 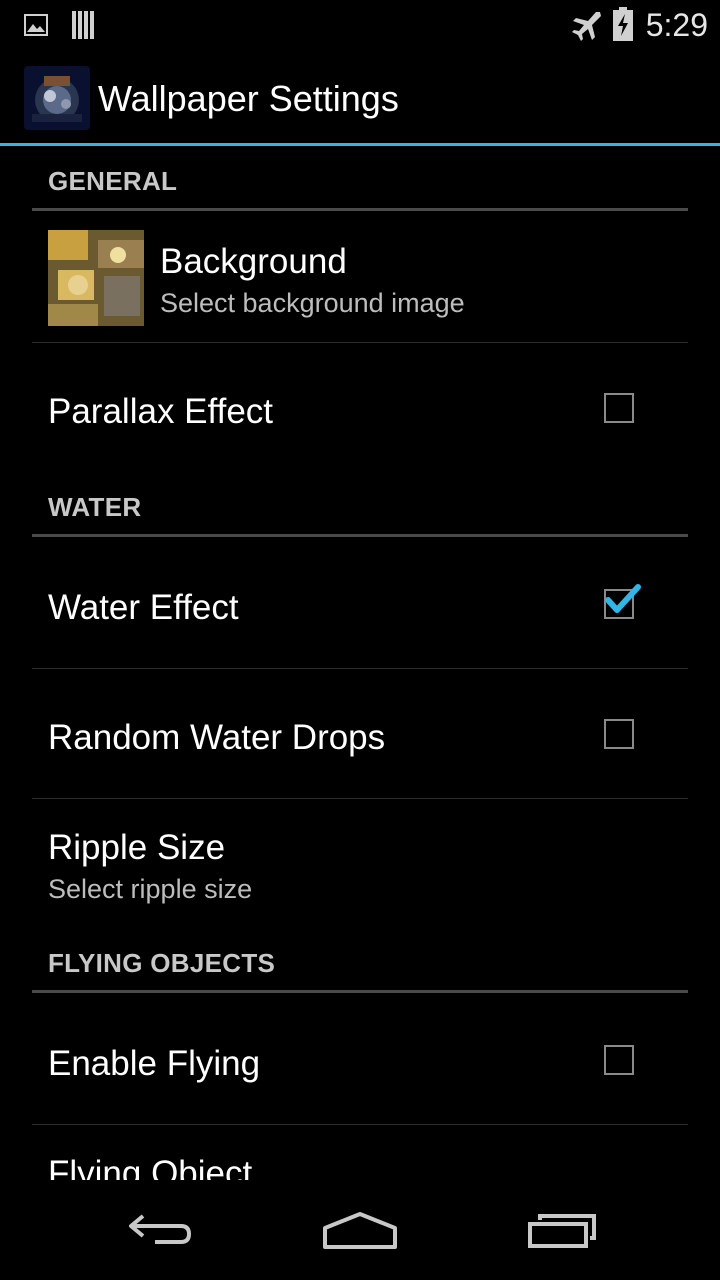 I want to click on battery-charging-icon, so click(x=623, y=26).